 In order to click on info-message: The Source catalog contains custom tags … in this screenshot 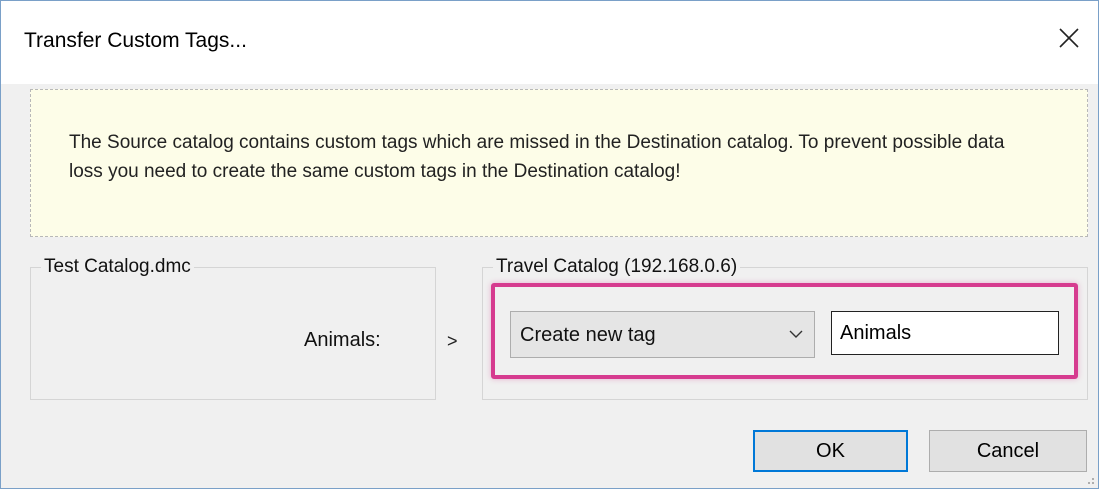, I will do `click(537, 157)`.